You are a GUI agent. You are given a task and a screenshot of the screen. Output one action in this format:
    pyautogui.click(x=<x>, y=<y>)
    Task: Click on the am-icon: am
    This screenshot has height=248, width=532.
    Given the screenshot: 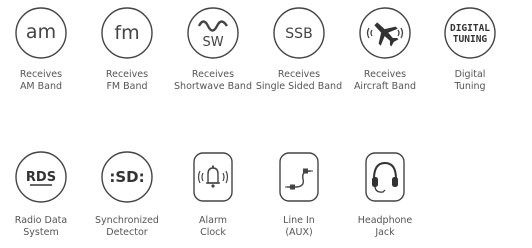 What is the action you would take?
    pyautogui.click(x=41, y=33)
    